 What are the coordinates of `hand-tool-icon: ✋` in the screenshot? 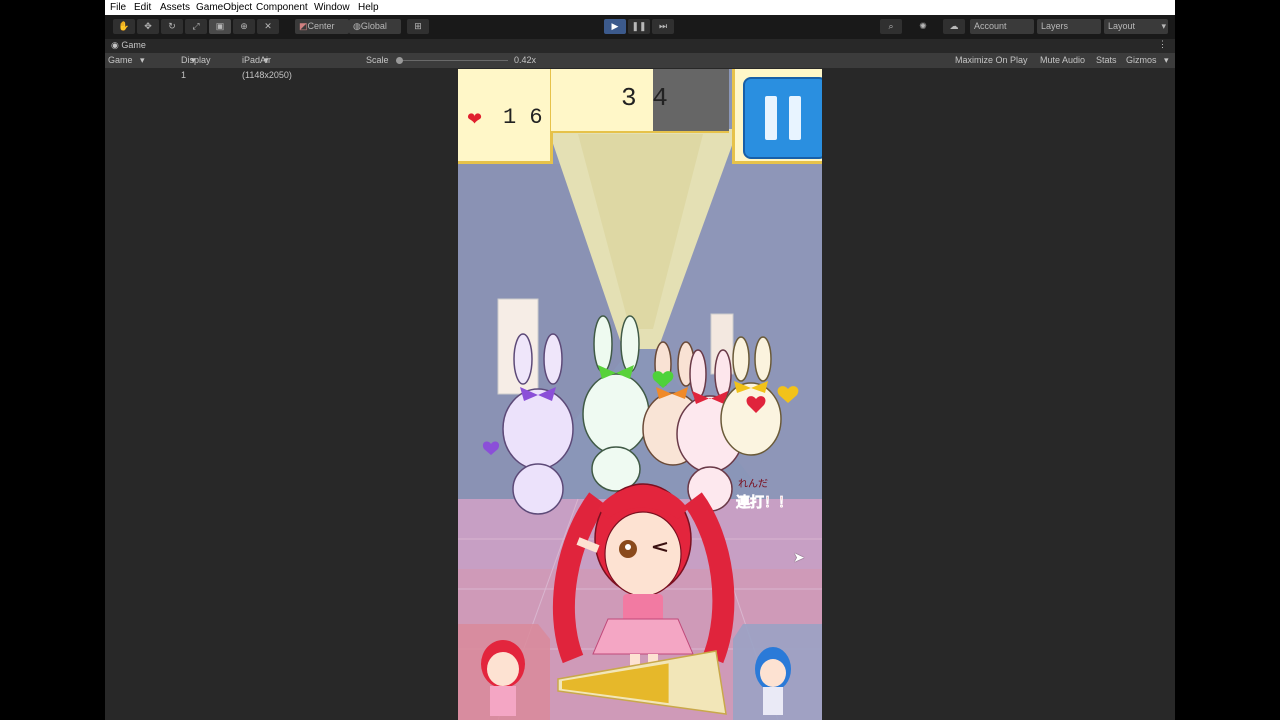 It's located at (124, 26).